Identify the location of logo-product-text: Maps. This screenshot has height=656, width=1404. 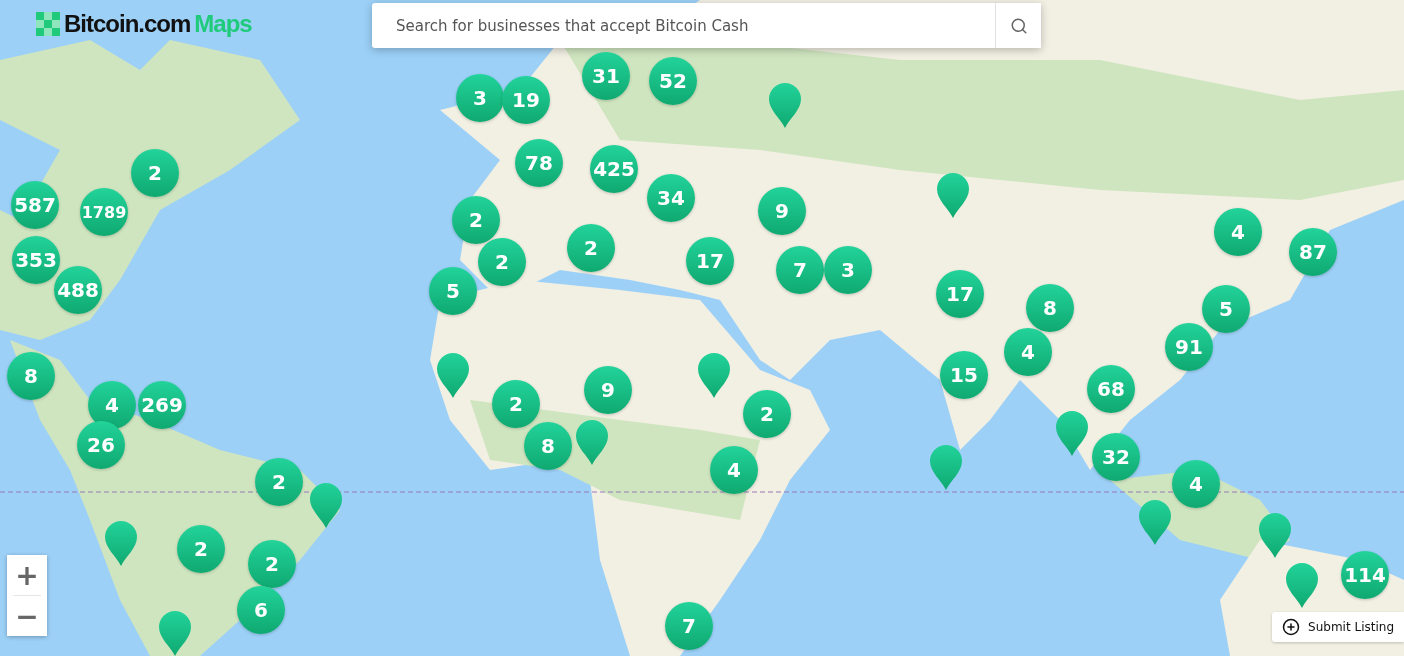
(223, 24).